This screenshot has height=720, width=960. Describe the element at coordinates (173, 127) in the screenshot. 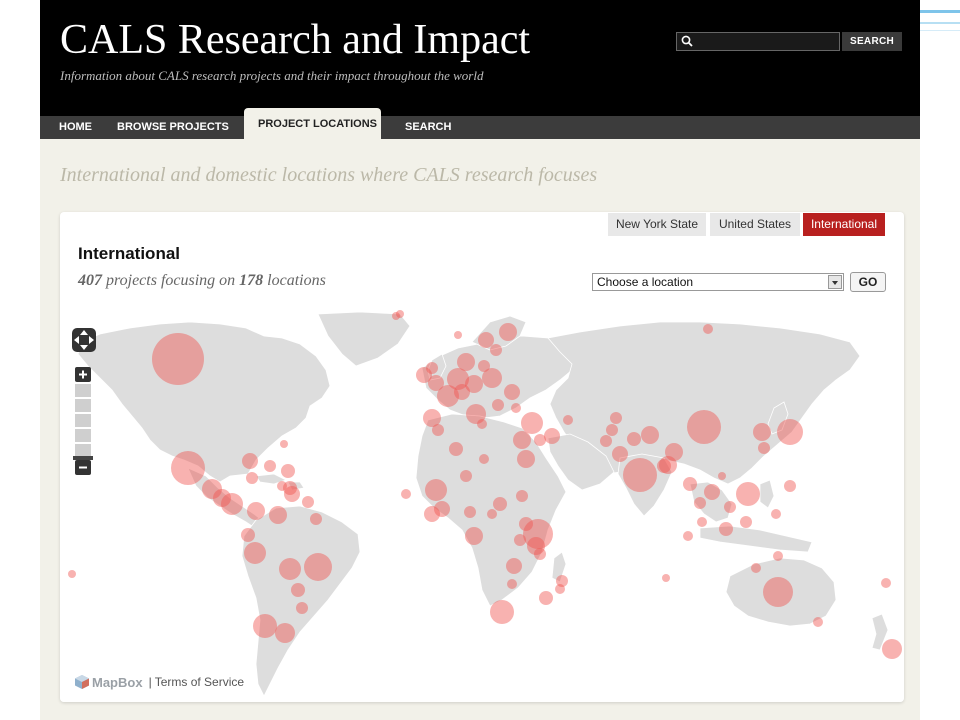

I see `nav-browse-projects: BROWSE PROJECTS` at that location.